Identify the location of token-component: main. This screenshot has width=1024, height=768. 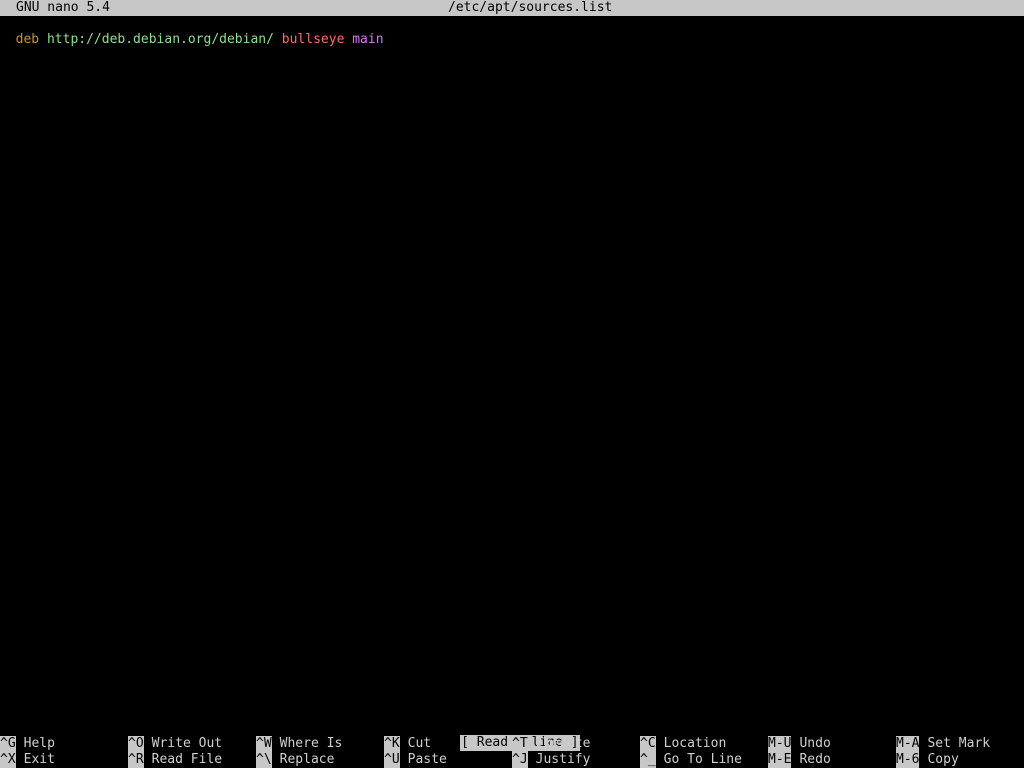
(368, 39).